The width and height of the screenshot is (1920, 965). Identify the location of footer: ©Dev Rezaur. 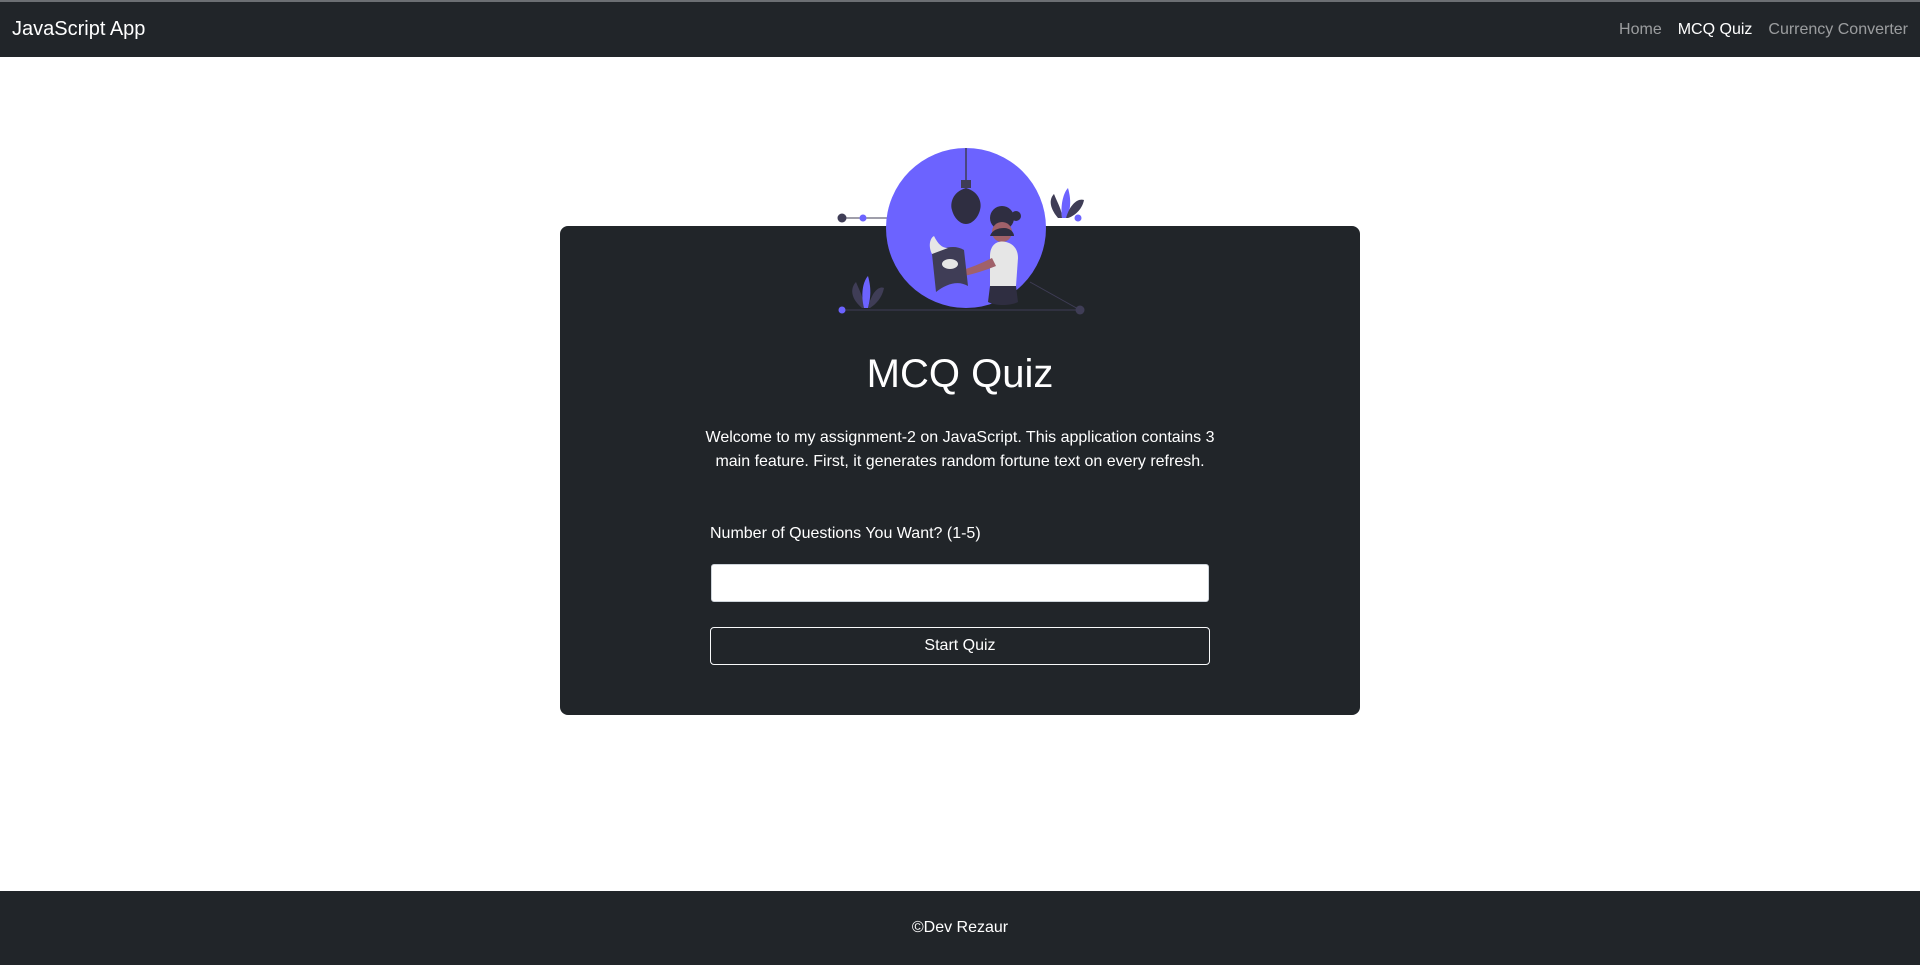
(960, 928).